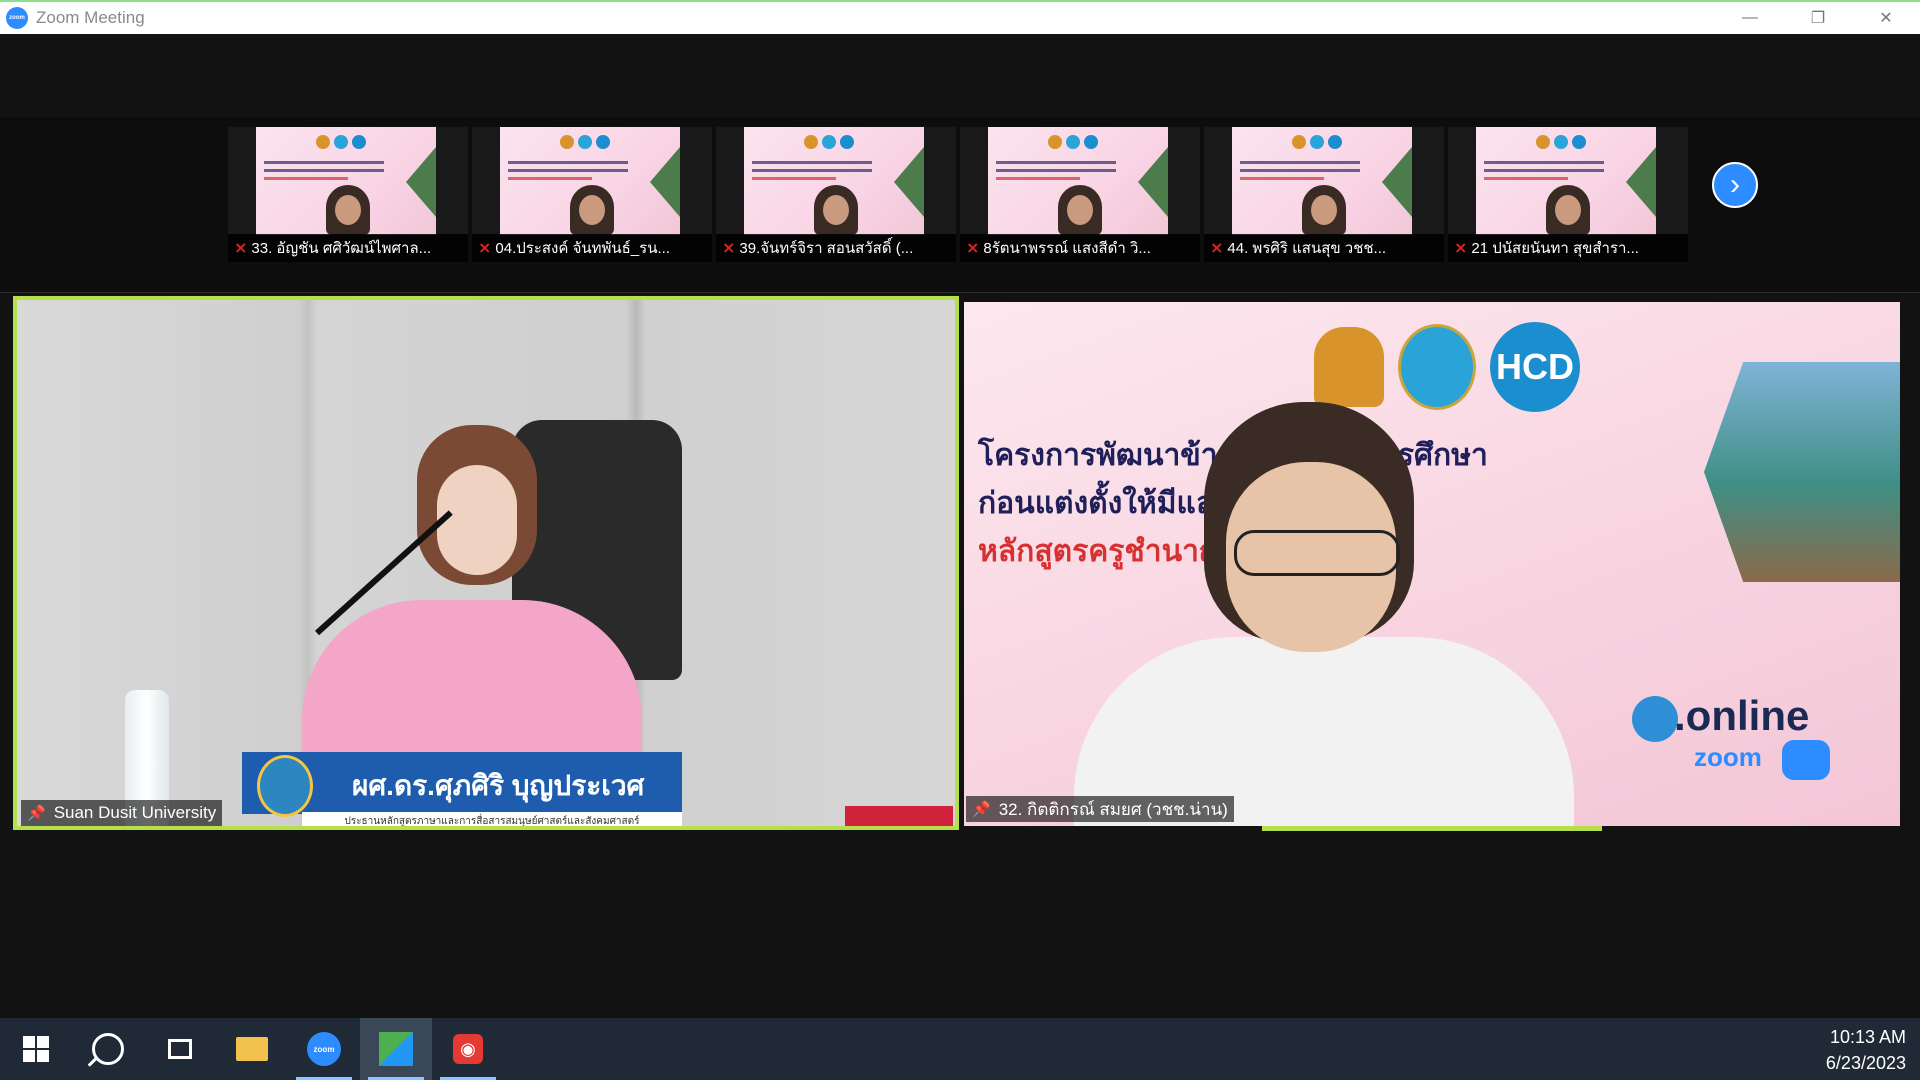 This screenshot has width=1920, height=1080. I want to click on title-bar: zoom Zoom Meeting — ❐ ✕, so click(960, 17).